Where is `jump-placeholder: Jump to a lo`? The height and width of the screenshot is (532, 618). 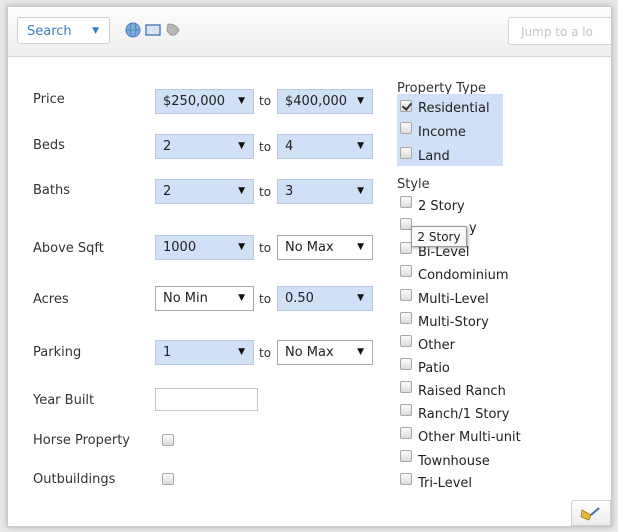 jump-placeholder: Jump to a lo is located at coordinates (557, 32).